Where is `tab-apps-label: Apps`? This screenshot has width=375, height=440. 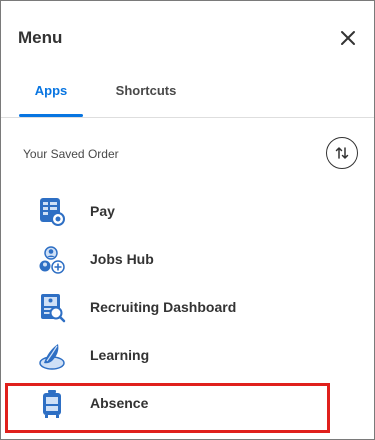
tab-apps-label: Apps is located at coordinates (51, 90).